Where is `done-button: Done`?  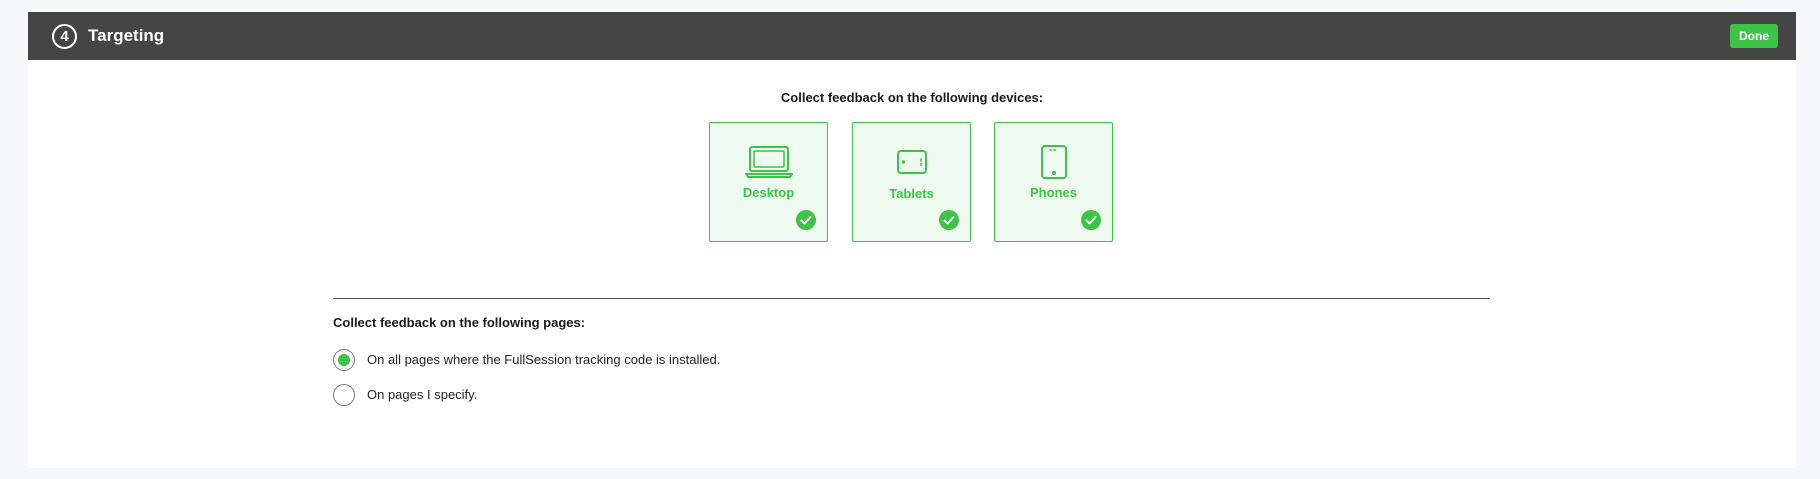
done-button: Done is located at coordinates (1754, 36).